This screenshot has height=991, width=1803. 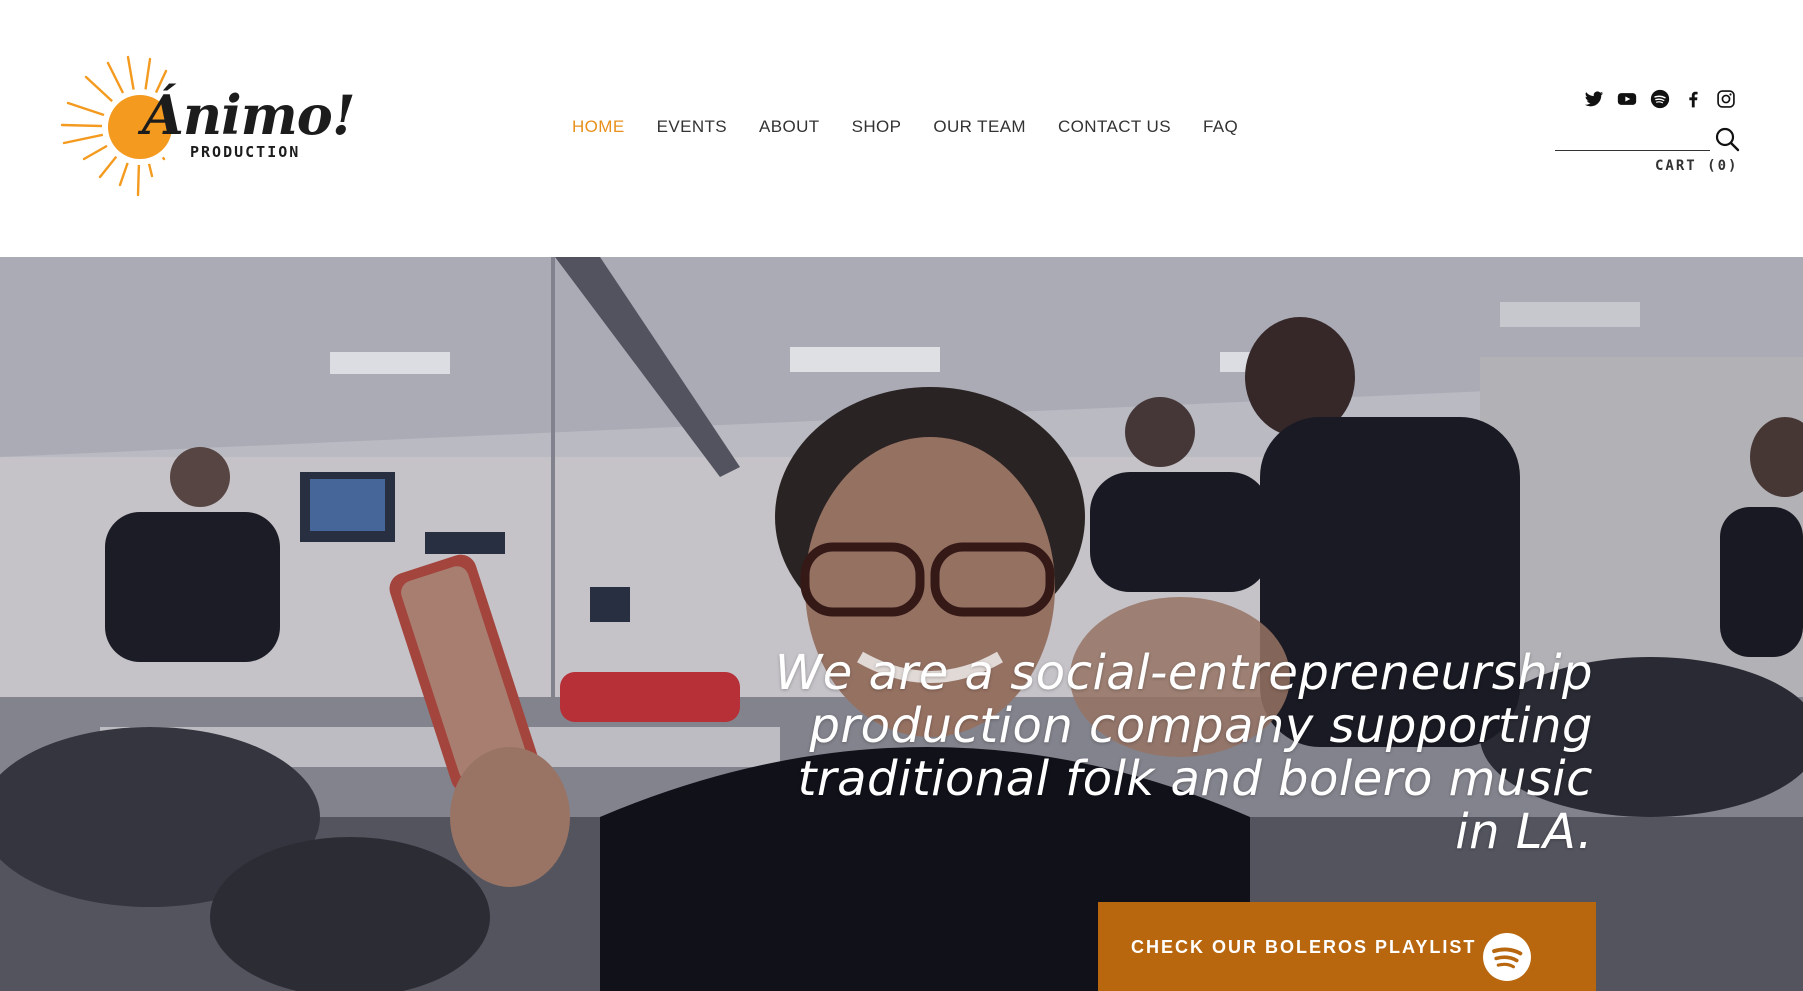 What do you see at coordinates (1632, 138) in the screenshot?
I see `search-input` at bounding box center [1632, 138].